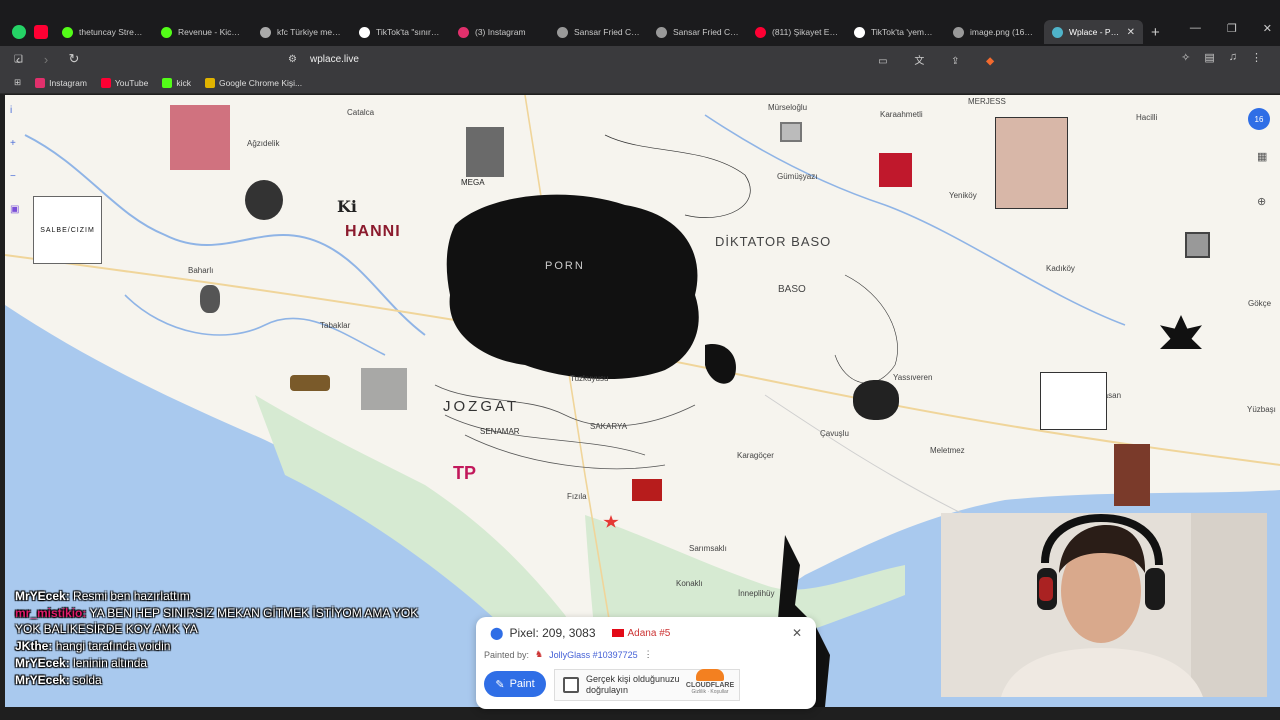  What do you see at coordinates (18, 59) in the screenshot?
I see `bookmark-star-icon: ❑` at bounding box center [18, 59].